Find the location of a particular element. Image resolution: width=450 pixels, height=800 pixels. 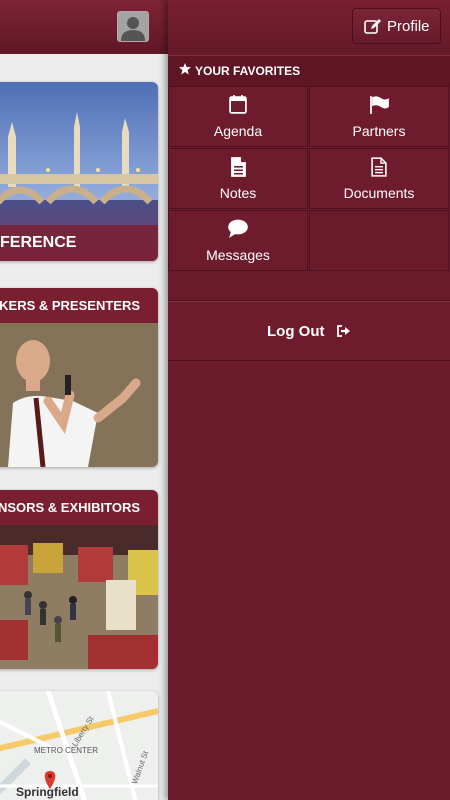

tile-label: Documents is located at coordinates (379, 193).